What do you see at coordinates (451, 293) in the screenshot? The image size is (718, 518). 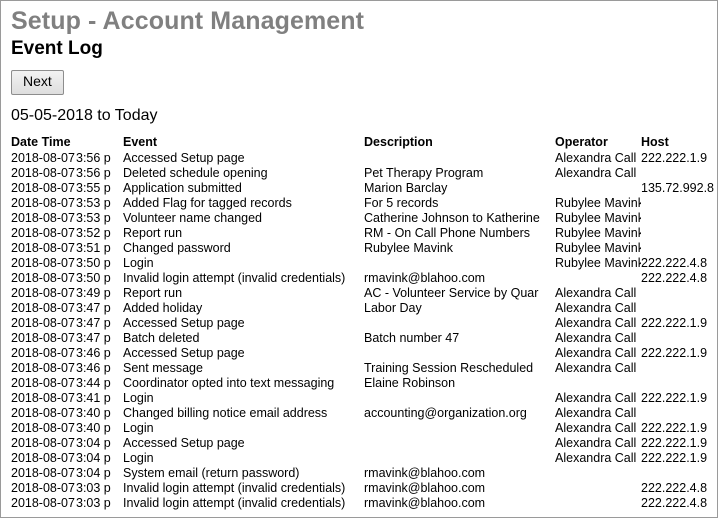 I see `log-cell-description: AC - Volunteer Service by Quar` at bounding box center [451, 293].